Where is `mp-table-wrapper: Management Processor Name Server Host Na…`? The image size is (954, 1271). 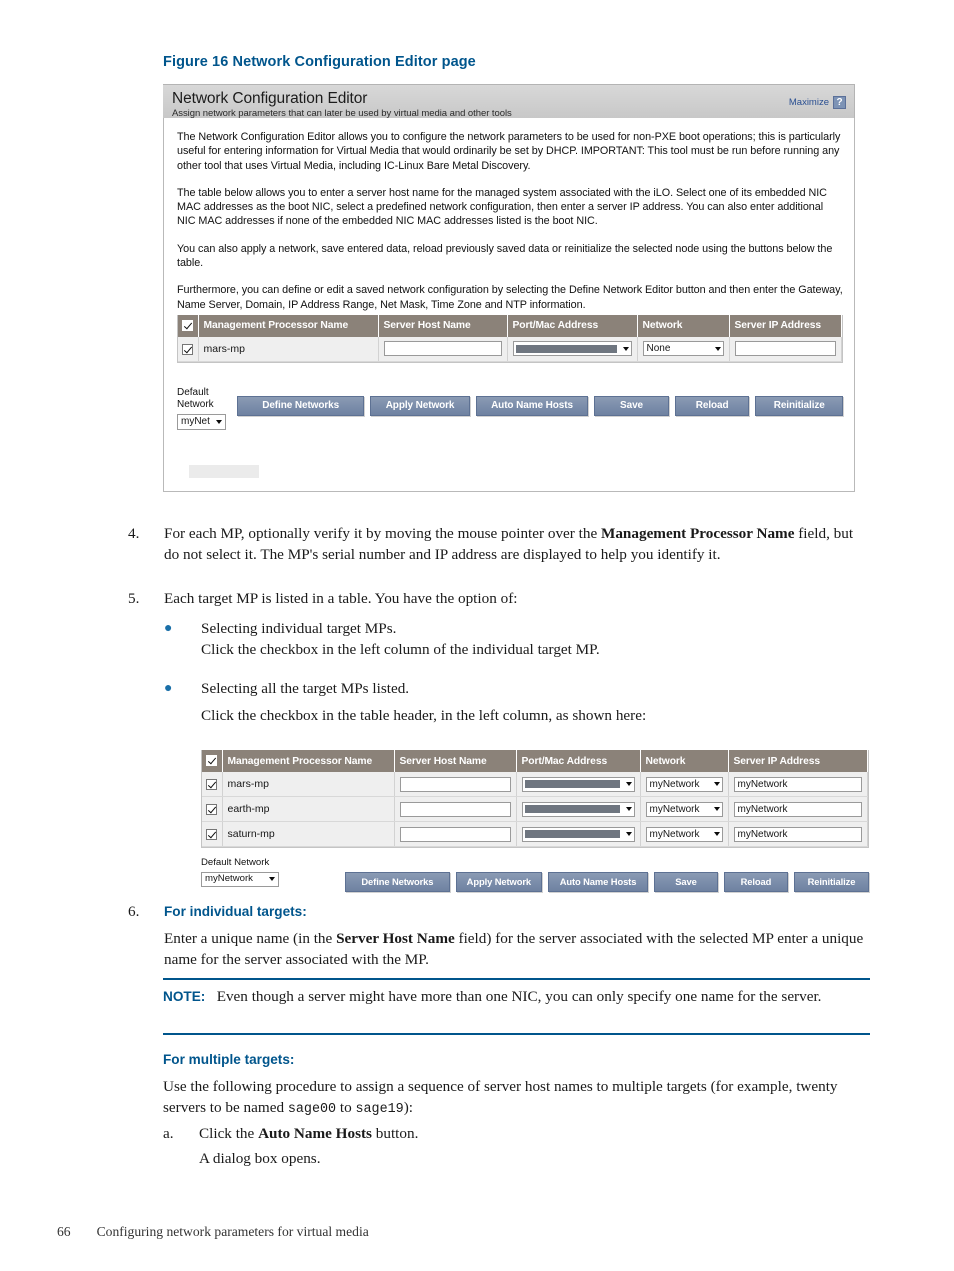 mp-table-wrapper: Management Processor Name Server Host Na… is located at coordinates (510, 338).